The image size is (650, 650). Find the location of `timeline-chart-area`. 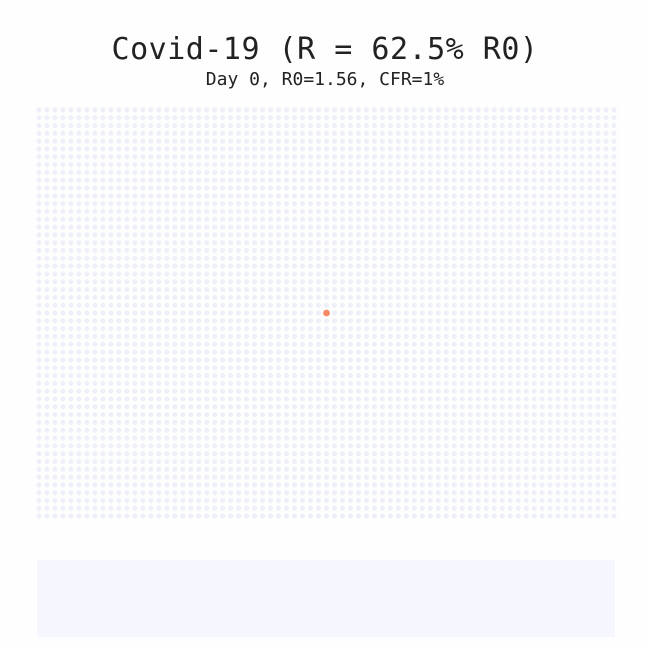

timeline-chart-area is located at coordinates (326, 598).